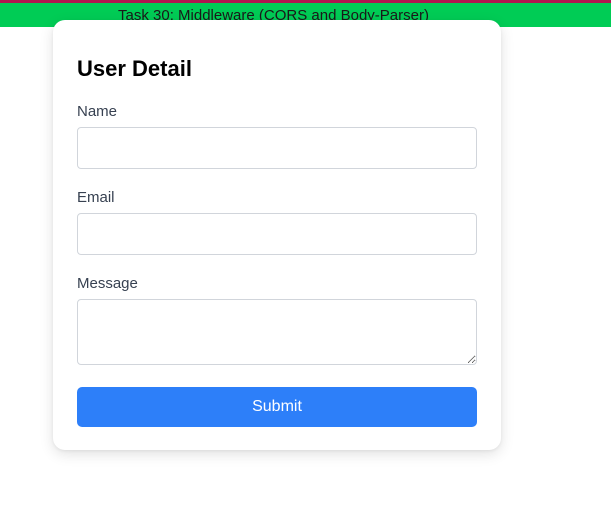 The image size is (611, 520). Describe the element at coordinates (134, 68) in the screenshot. I see `form-title: User Detail` at that location.